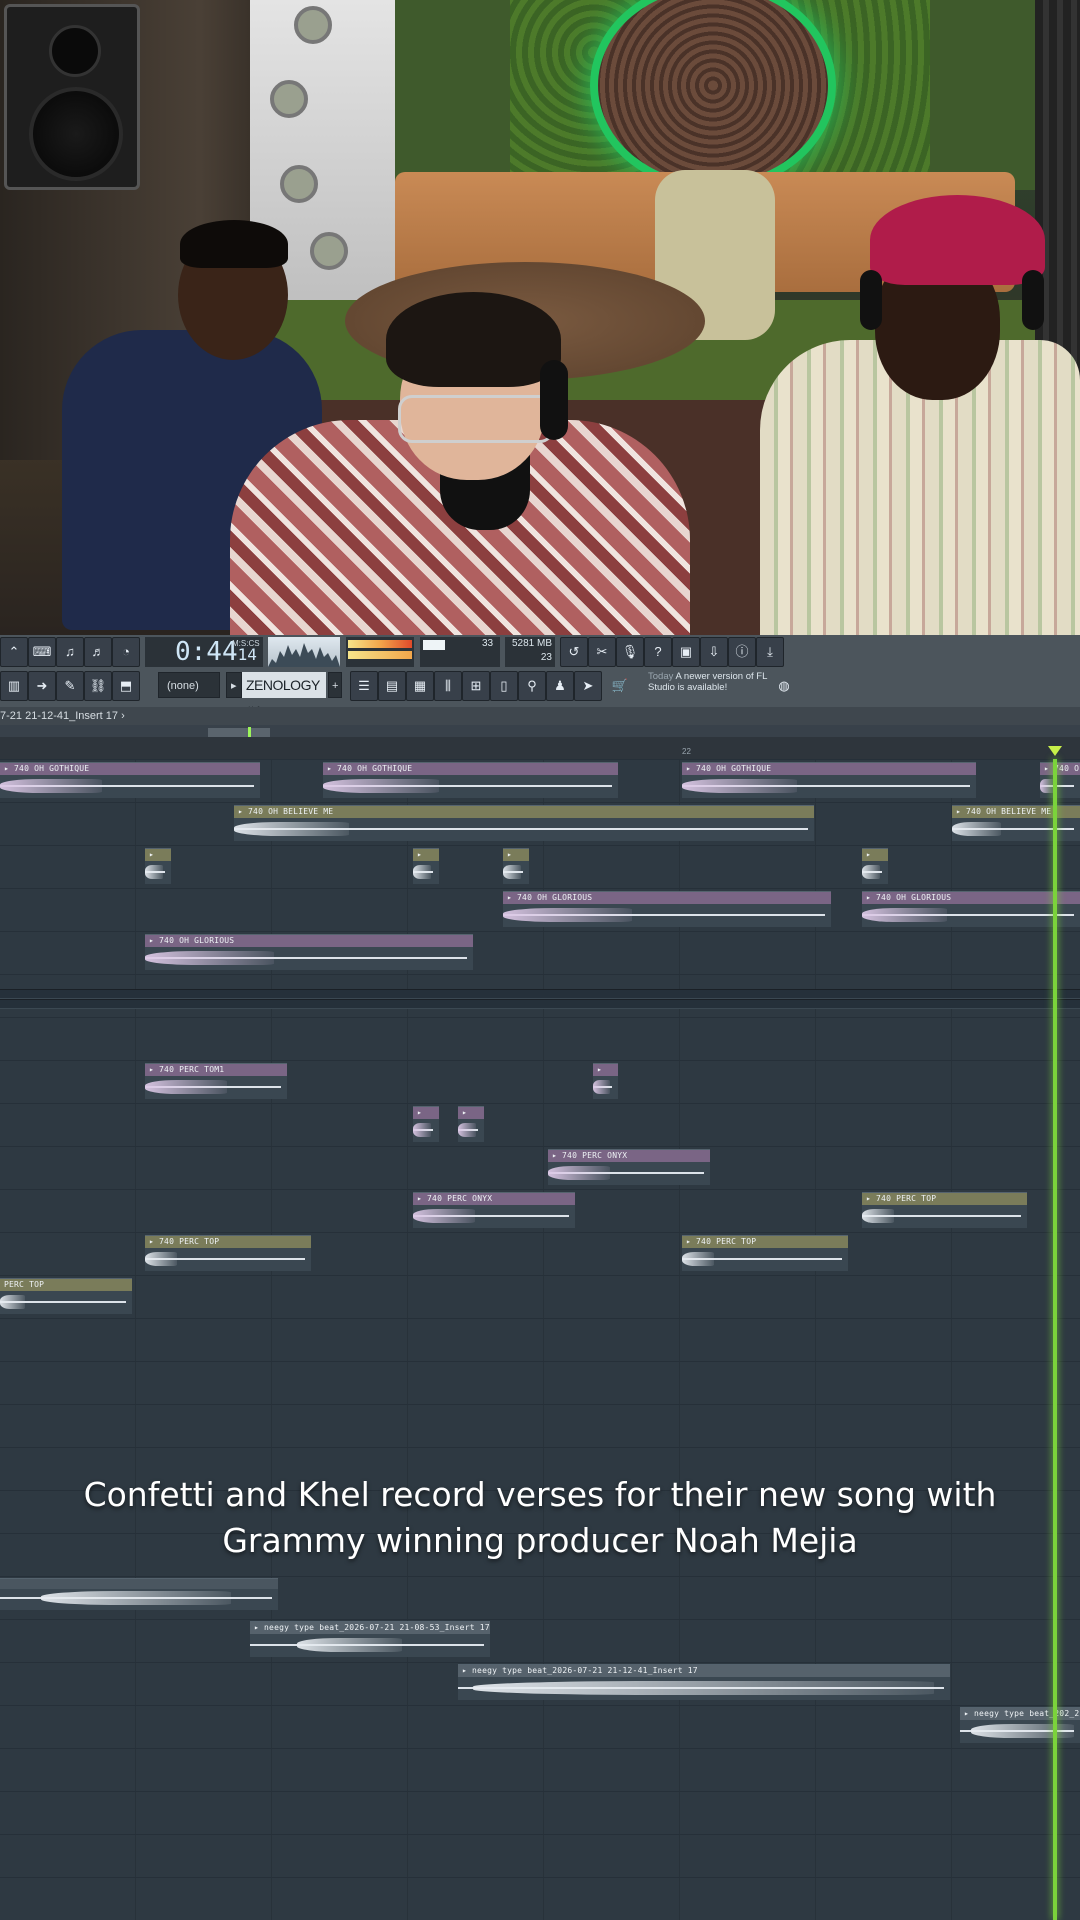 The height and width of the screenshot is (1920, 1080). I want to click on audio-clip, so click(139, 1594).